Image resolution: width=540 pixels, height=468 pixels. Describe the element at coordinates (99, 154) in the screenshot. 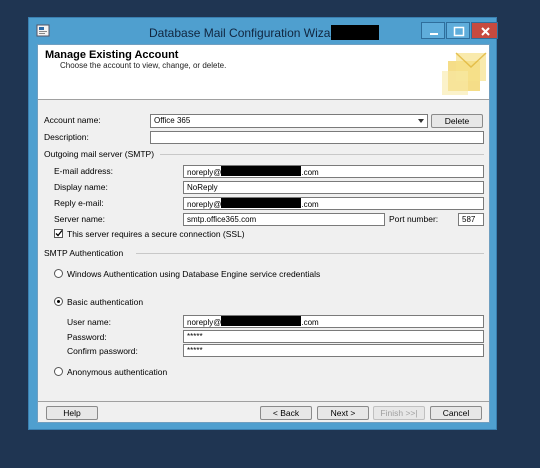

I see `smtp-section-label: Outgoing mail server (SMTP)` at that location.